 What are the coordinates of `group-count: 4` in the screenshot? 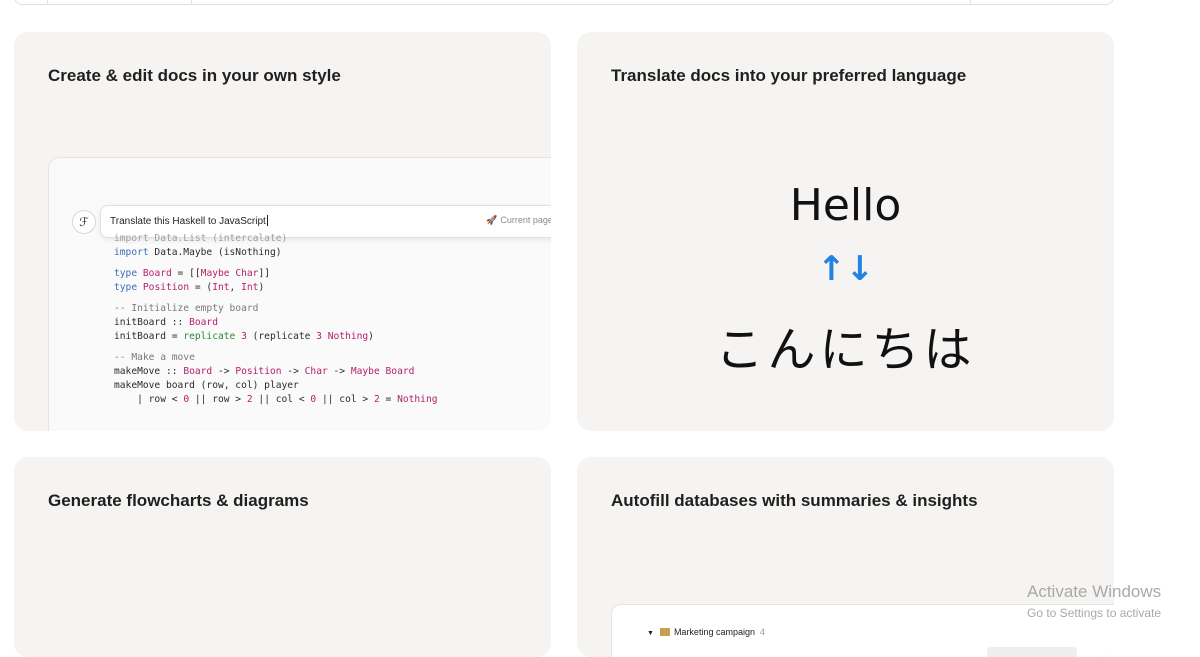 It's located at (762, 632).